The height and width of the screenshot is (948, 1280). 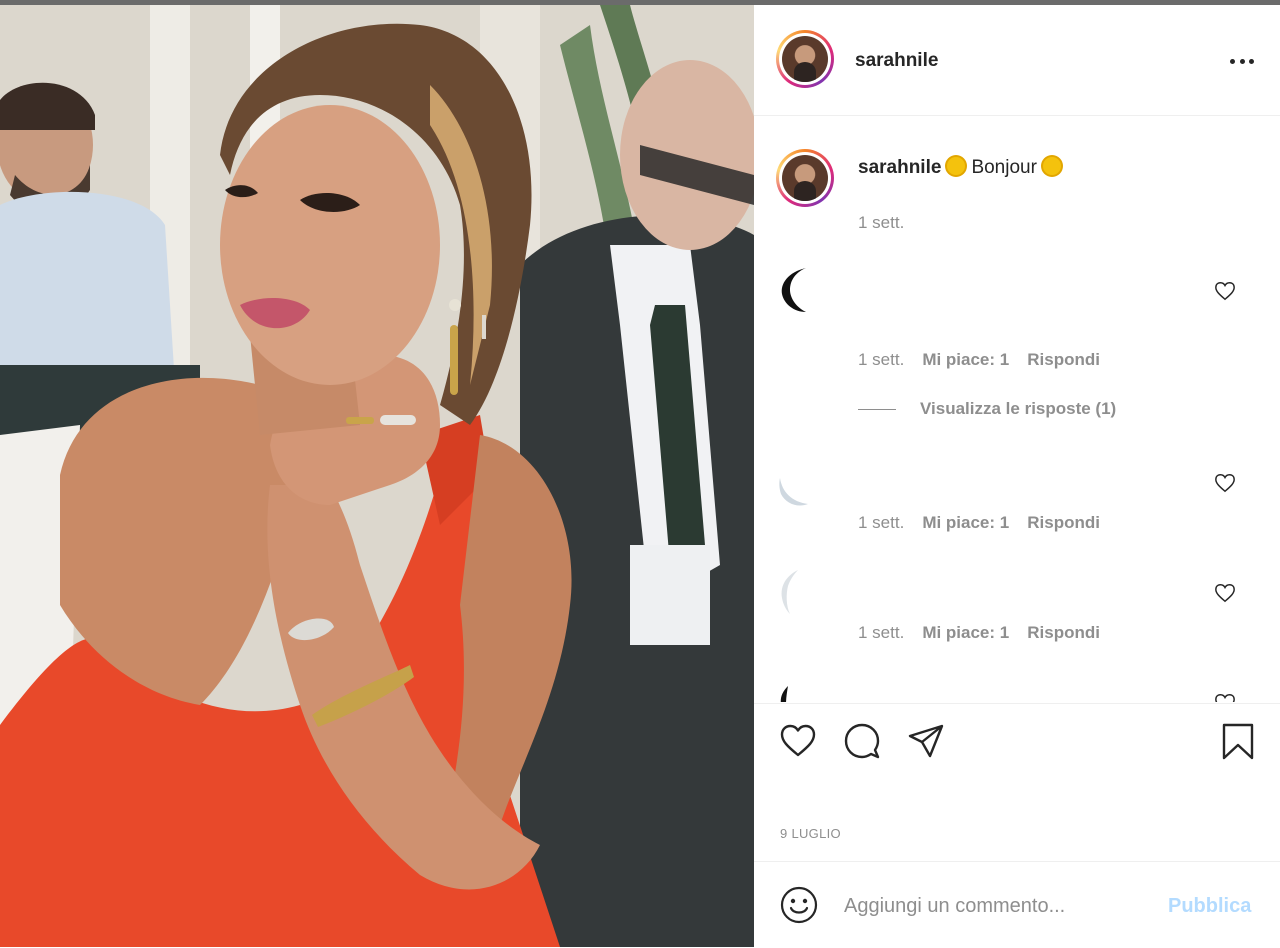 I want to click on post-header: sarahnile, so click(x=1017, y=60).